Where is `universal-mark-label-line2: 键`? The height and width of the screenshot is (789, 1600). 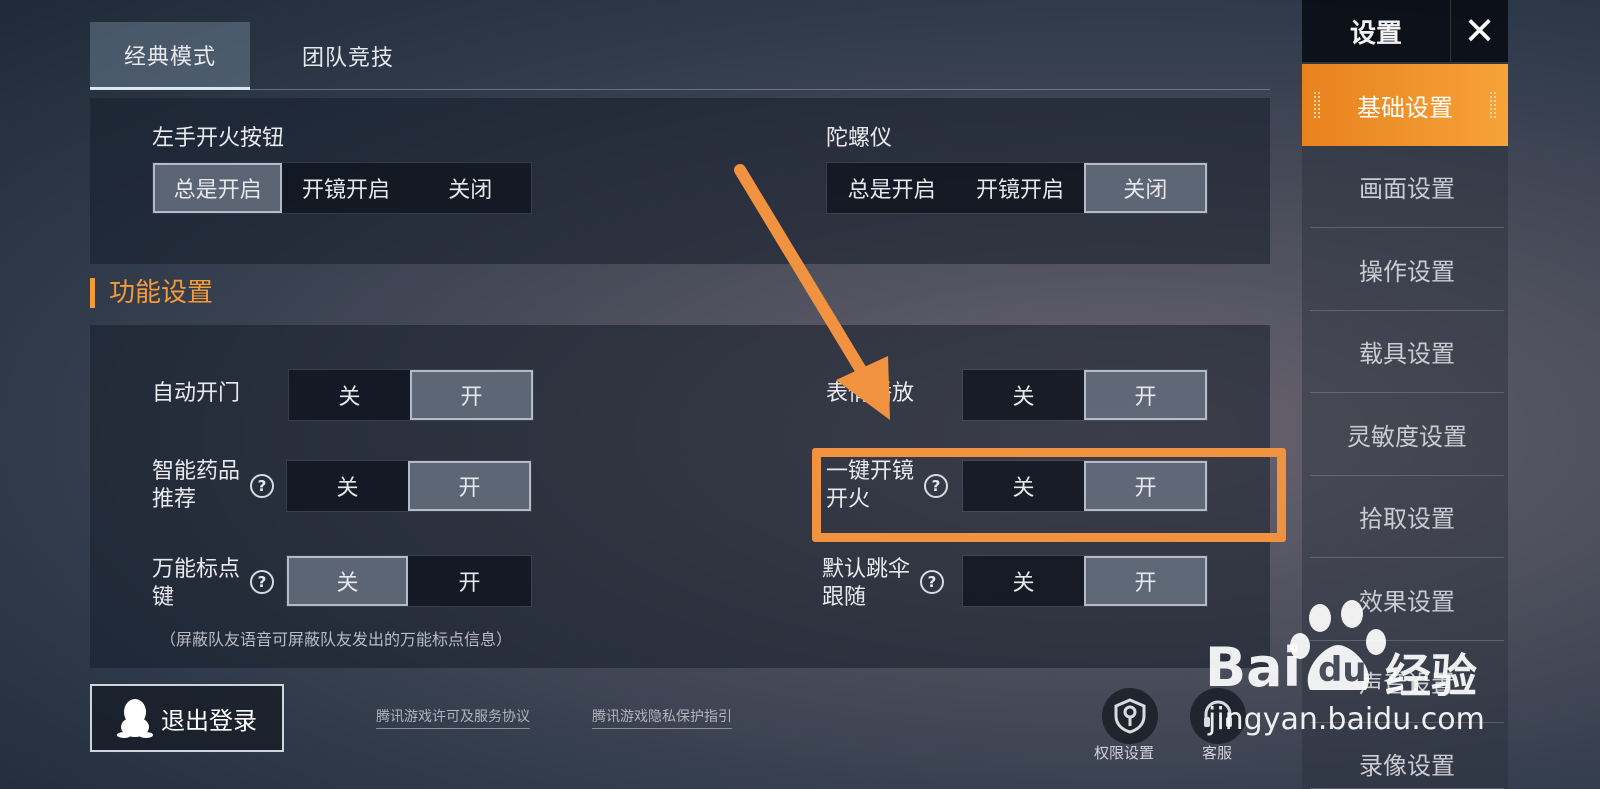 universal-mark-label-line2: 键 is located at coordinates (163, 597).